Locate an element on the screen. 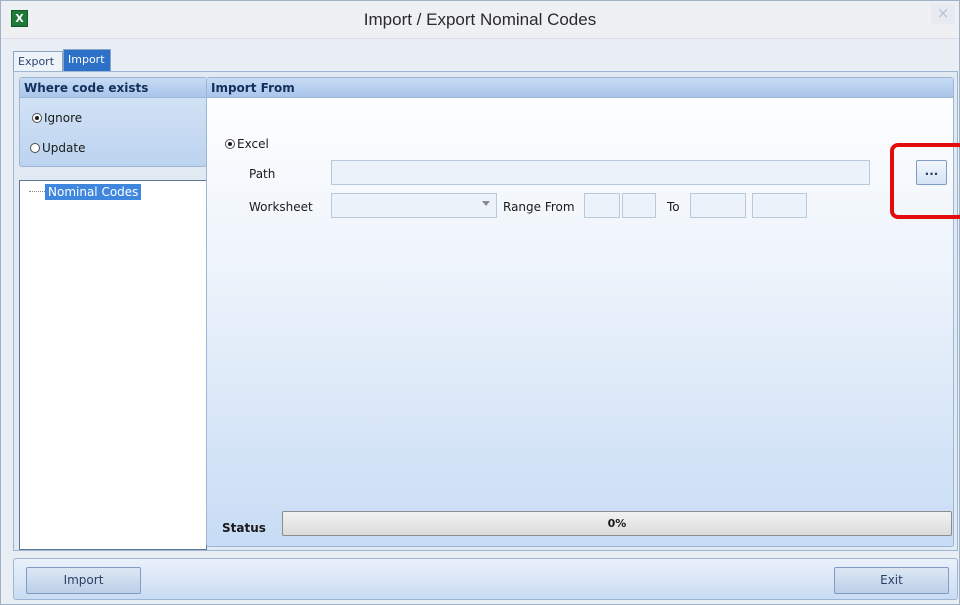 The height and width of the screenshot is (605, 960). exit-button: Exit is located at coordinates (891, 580).